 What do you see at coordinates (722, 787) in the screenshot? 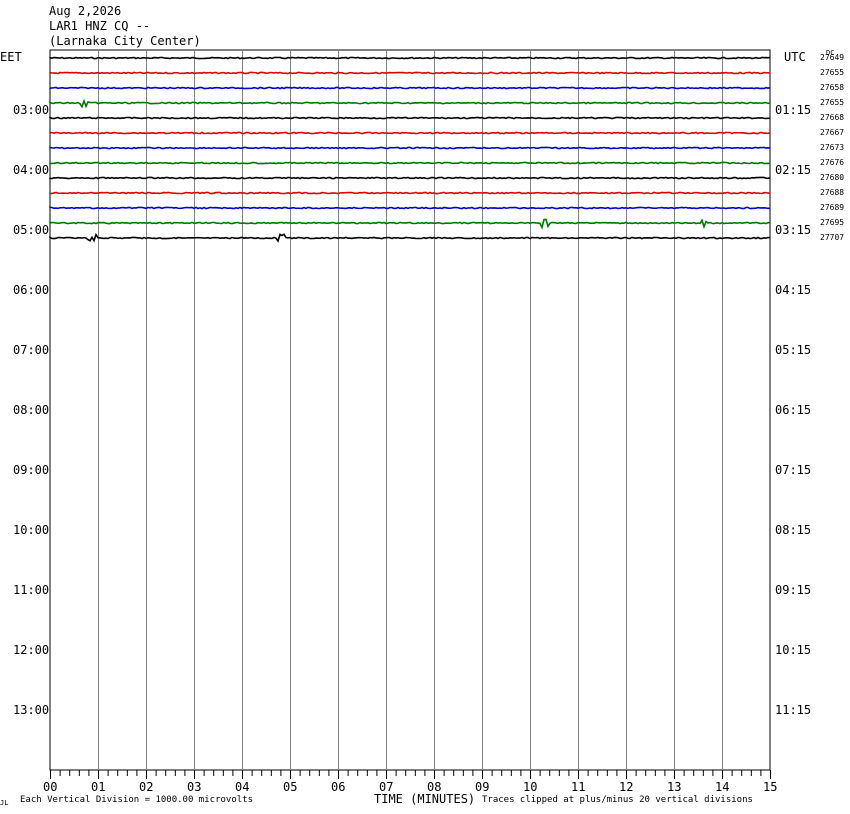
I see `x-tick-label: 14` at bounding box center [722, 787].